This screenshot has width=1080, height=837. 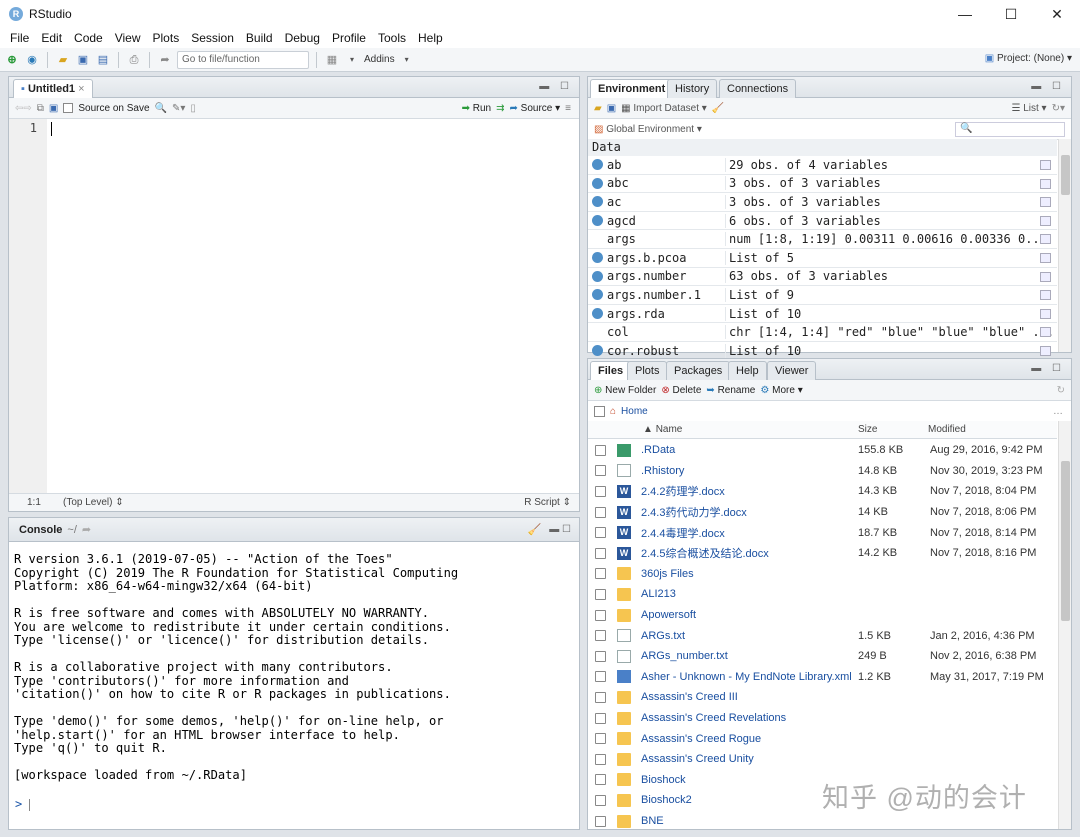 What do you see at coordinates (611, 370) in the screenshot?
I see `tab-files: Files` at bounding box center [611, 370].